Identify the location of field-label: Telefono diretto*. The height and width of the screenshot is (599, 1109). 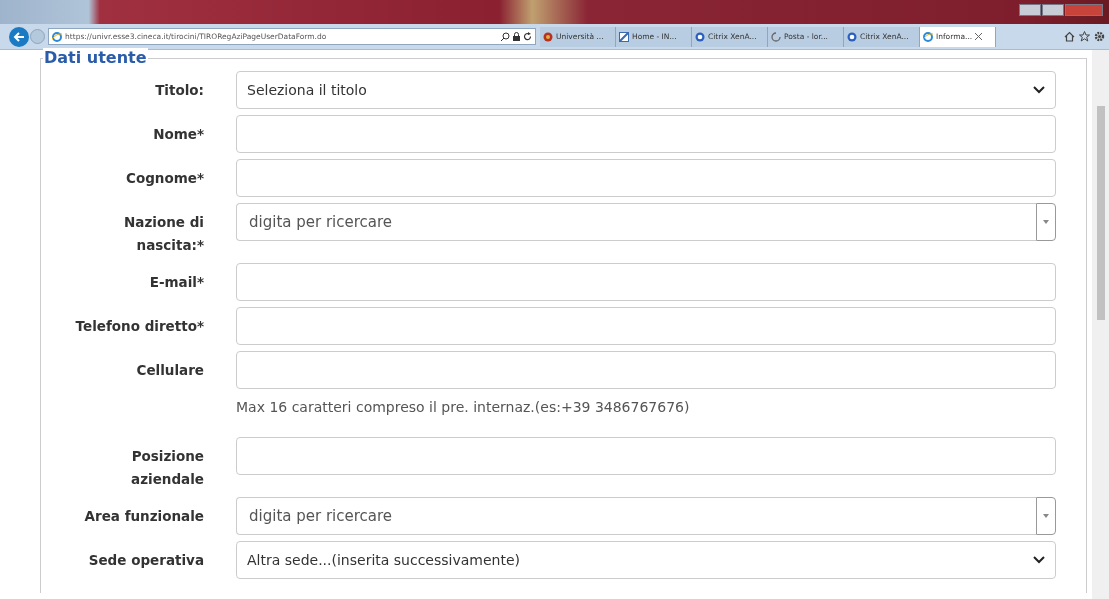
(139, 326).